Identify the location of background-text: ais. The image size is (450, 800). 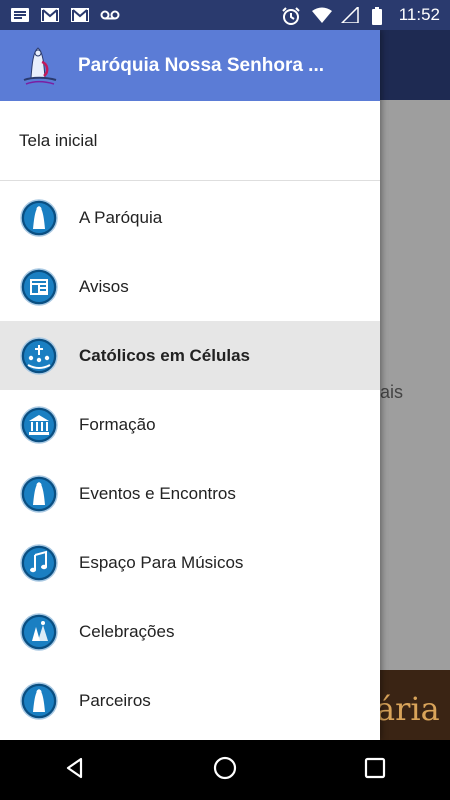
(392, 392).